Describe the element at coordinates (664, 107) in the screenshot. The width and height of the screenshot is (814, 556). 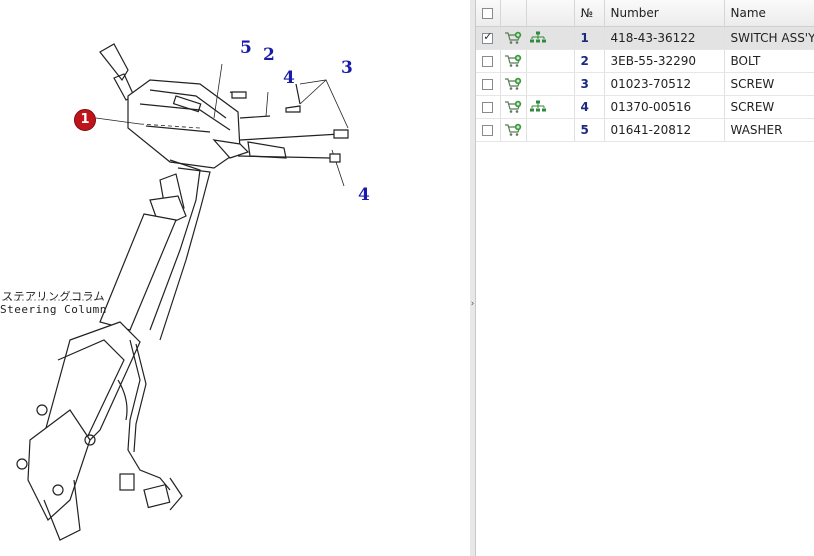
I see `part-number: 01370-00516` at that location.